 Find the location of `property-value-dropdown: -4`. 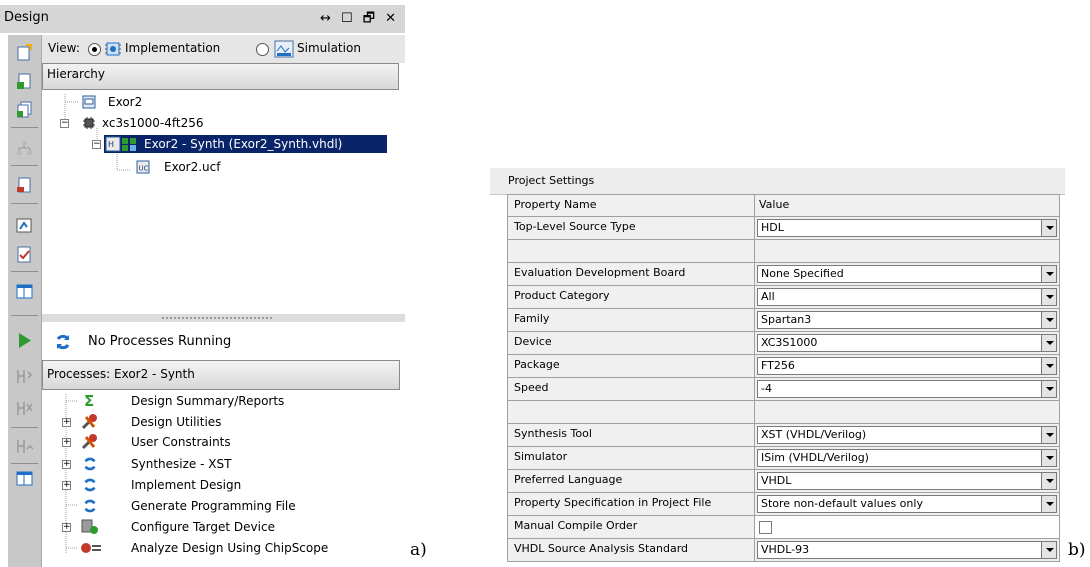

property-value-dropdown: -4 is located at coordinates (907, 389).